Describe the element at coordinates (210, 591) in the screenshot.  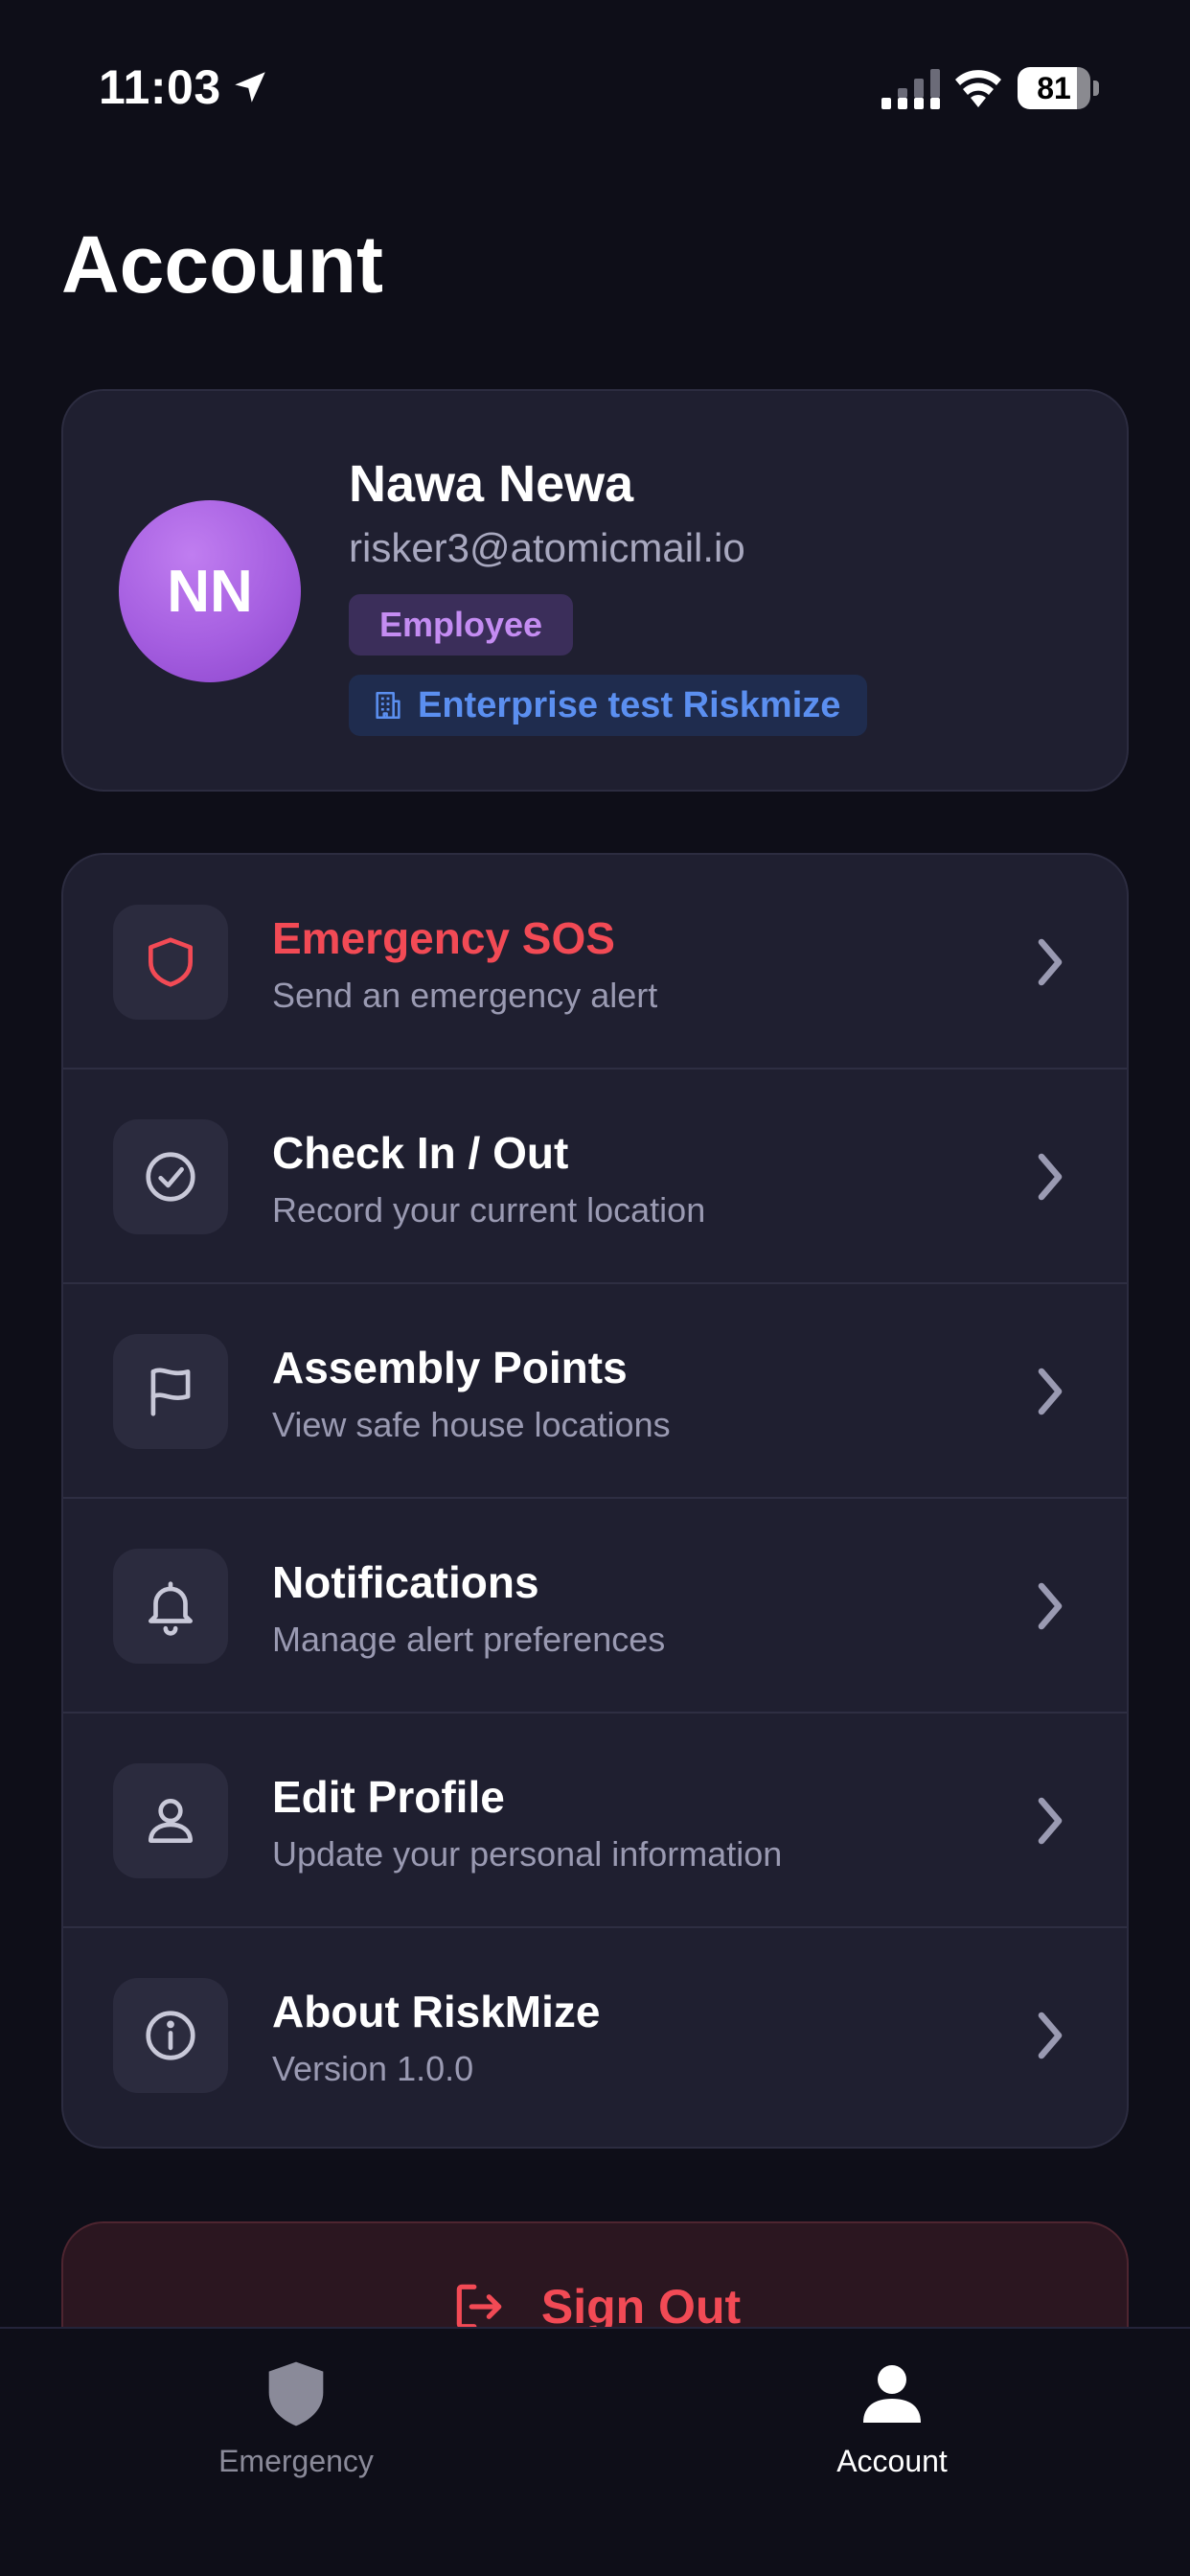
I see `avatar: NN` at that location.